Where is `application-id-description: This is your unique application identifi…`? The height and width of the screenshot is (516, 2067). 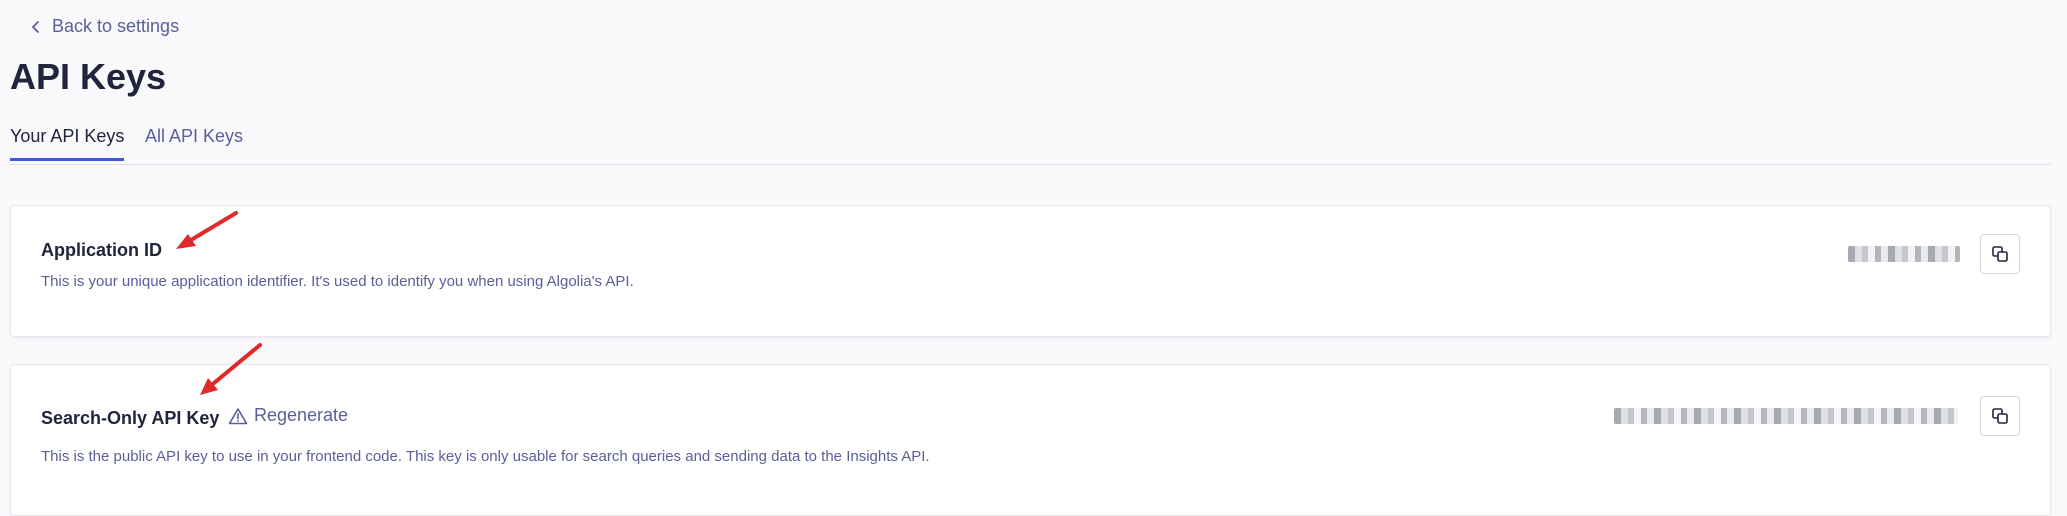
application-id-description: This is your unique application identifi… is located at coordinates (337, 281).